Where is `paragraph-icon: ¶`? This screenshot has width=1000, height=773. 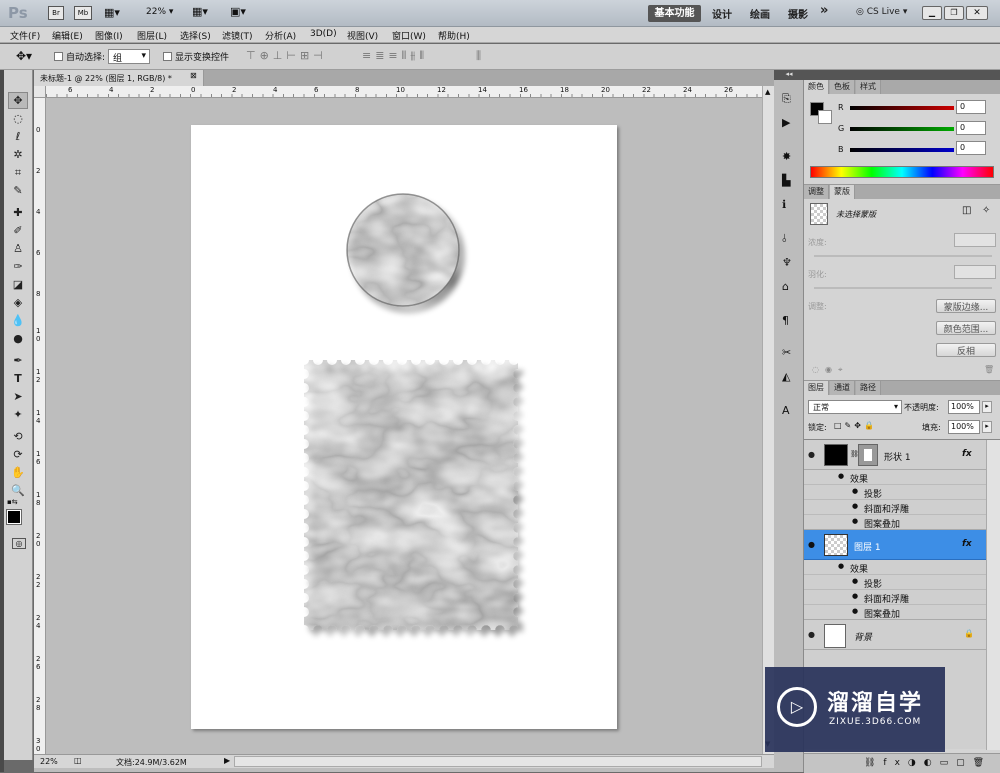 paragraph-icon: ¶ is located at coordinates (785, 320).